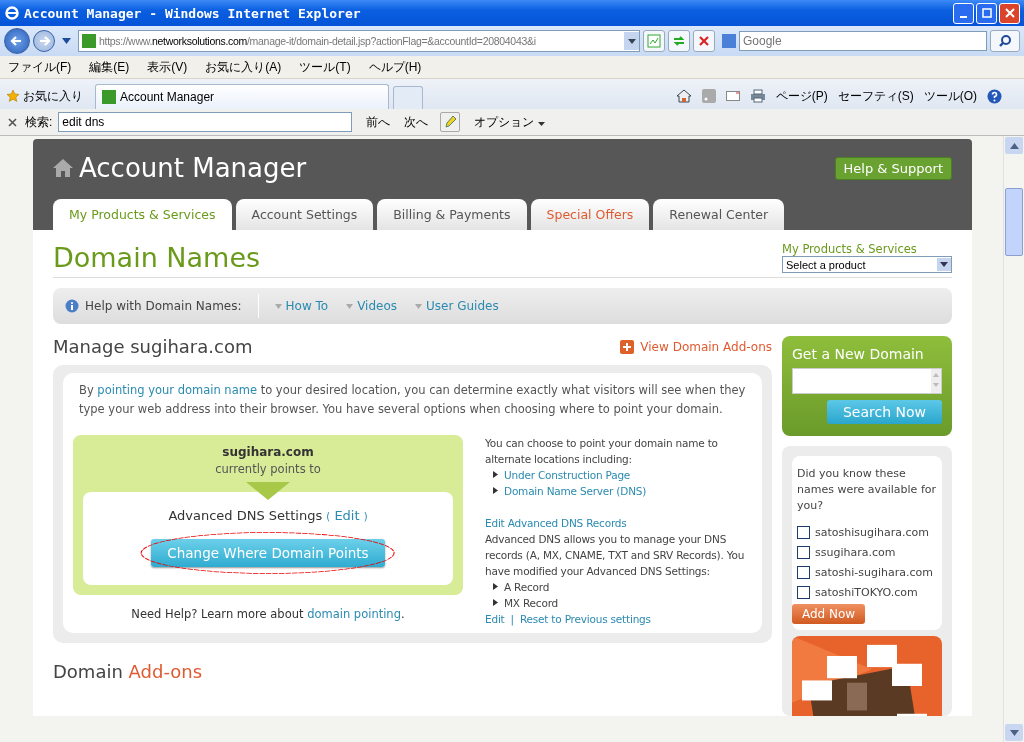 This screenshot has width=1024, height=742. Describe the element at coordinates (452, 214) in the screenshot. I see `nav-tab: Billing & Payments` at that location.